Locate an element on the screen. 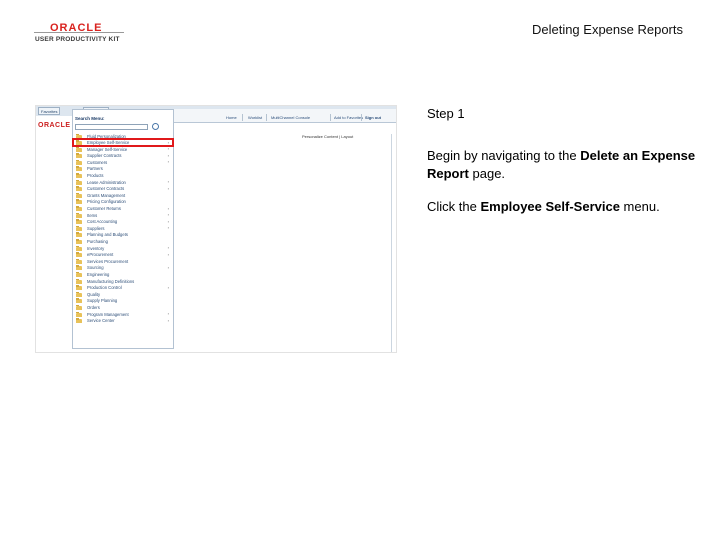 The height and width of the screenshot is (540, 720). menu-item: Suppliers › is located at coordinates (123, 228).